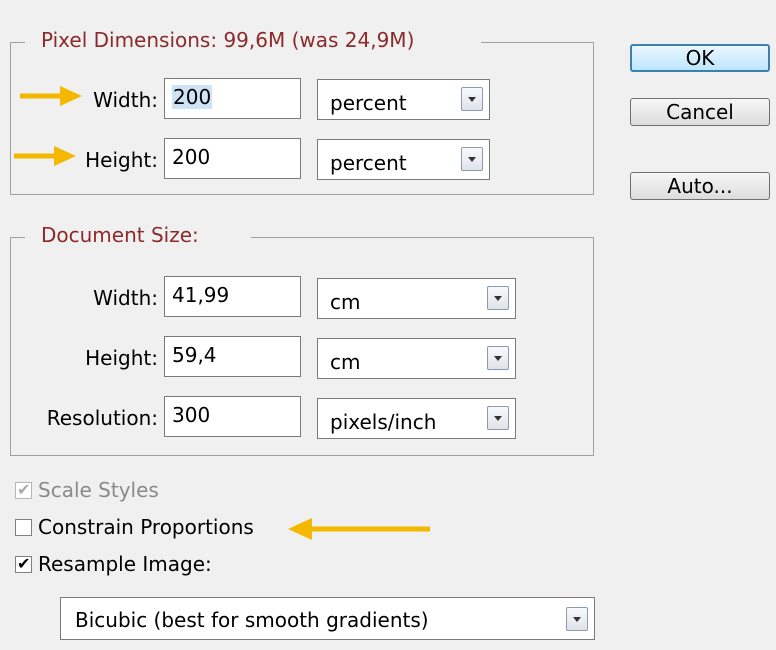 Image resolution: width=776 pixels, height=650 pixels. What do you see at coordinates (120, 235) in the screenshot?
I see `document-size-legend: Document Size:` at bounding box center [120, 235].